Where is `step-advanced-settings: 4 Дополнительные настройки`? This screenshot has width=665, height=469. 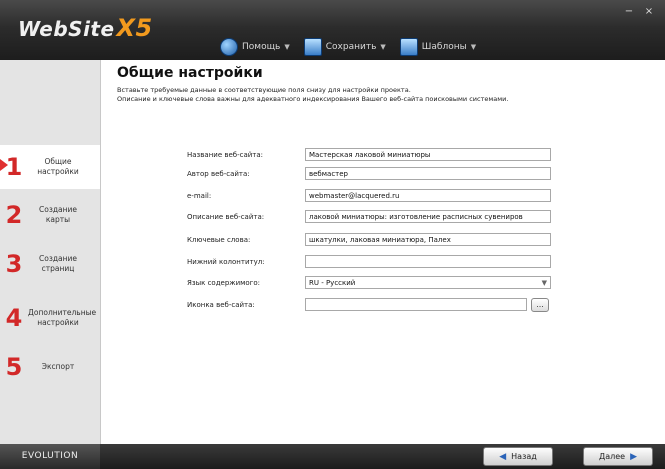
step-advanced-settings: 4 Дополнительные настройки is located at coordinates (50, 318).